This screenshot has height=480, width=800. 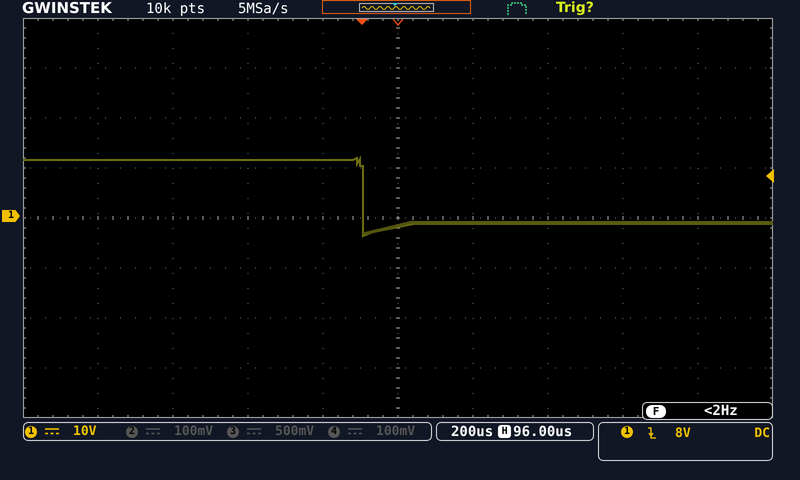 I want to click on frequency-value: <2Hz, so click(x=721, y=411).